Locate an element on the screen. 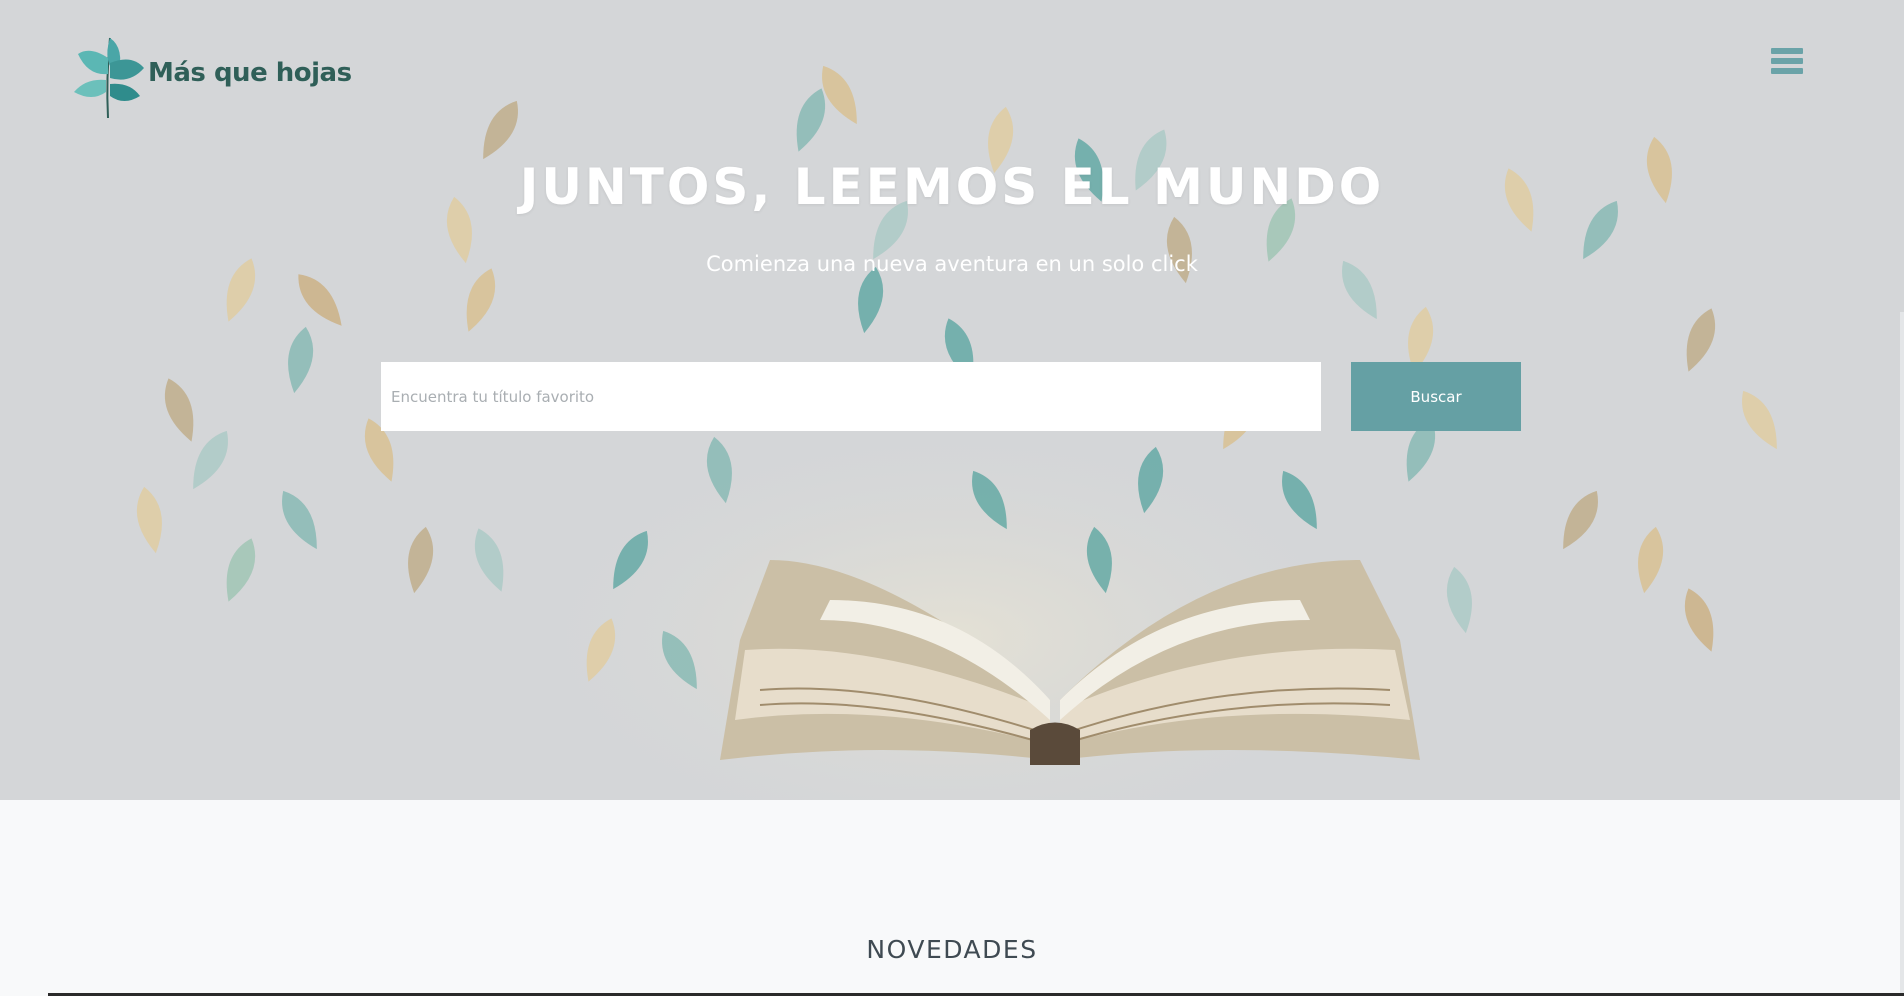 This screenshot has height=996, width=1904. brand-logo: Más que hojas is located at coordinates (211, 69).